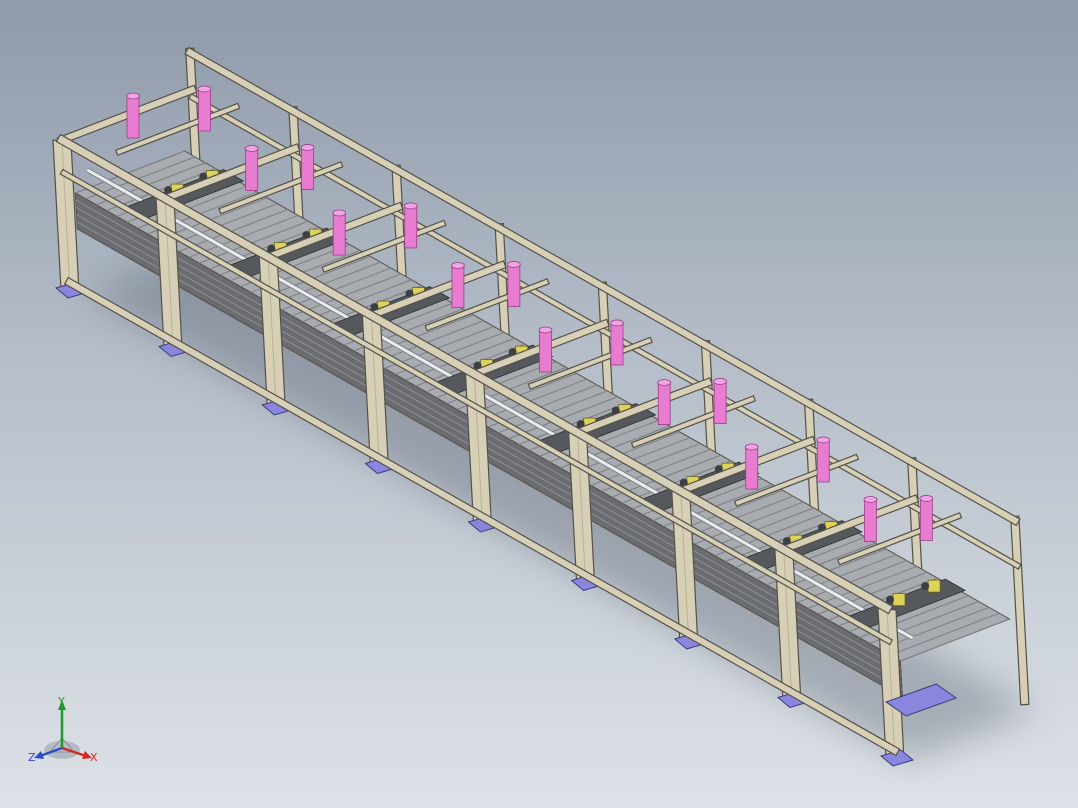 The image size is (1078, 808). I want to click on y-axis-label: Y, so click(61, 701).